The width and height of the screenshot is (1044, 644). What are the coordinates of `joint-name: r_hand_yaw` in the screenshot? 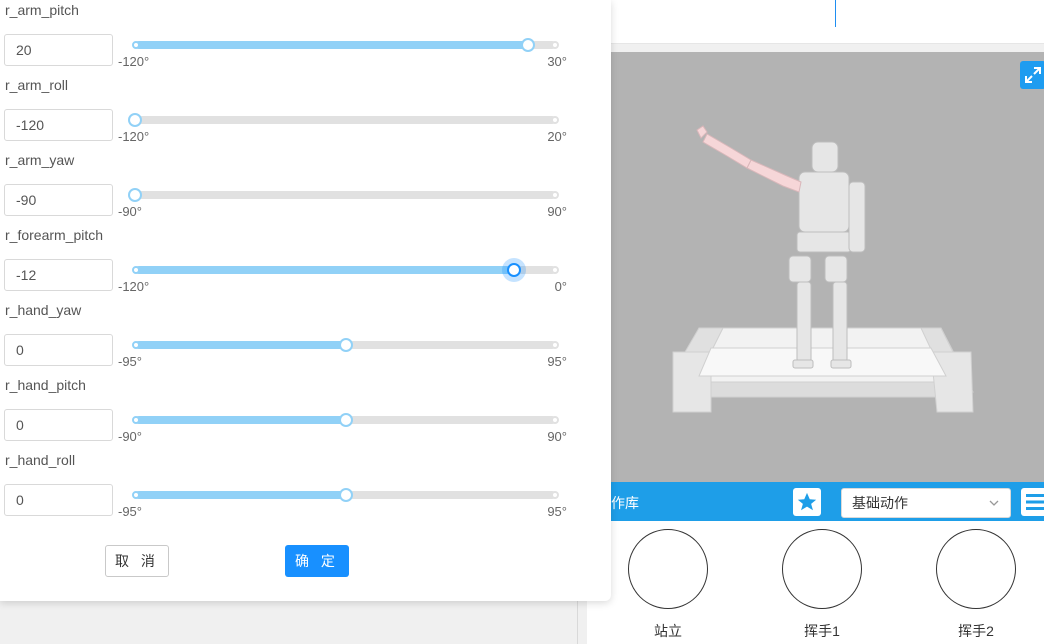 It's located at (43, 310).